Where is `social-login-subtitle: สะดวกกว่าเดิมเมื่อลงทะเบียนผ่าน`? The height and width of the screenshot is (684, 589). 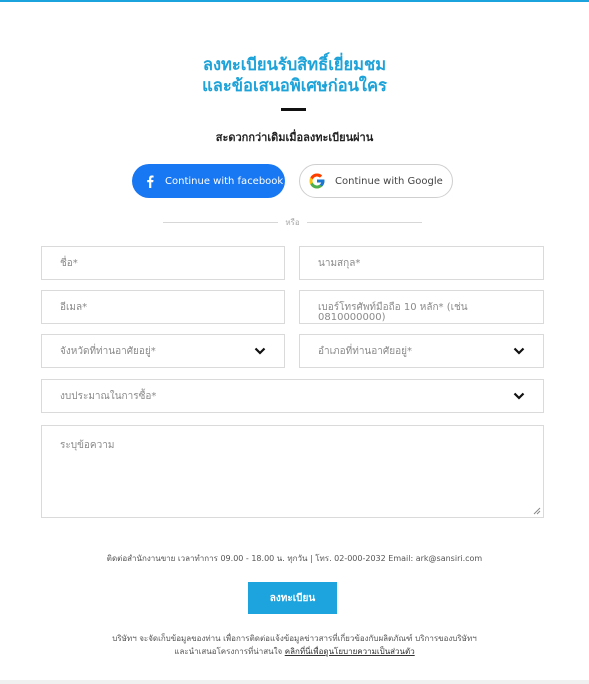
social-login-subtitle: สะดวกกว่าเดิมเมื่อลงทะเบียนผ่าน is located at coordinates (294, 137).